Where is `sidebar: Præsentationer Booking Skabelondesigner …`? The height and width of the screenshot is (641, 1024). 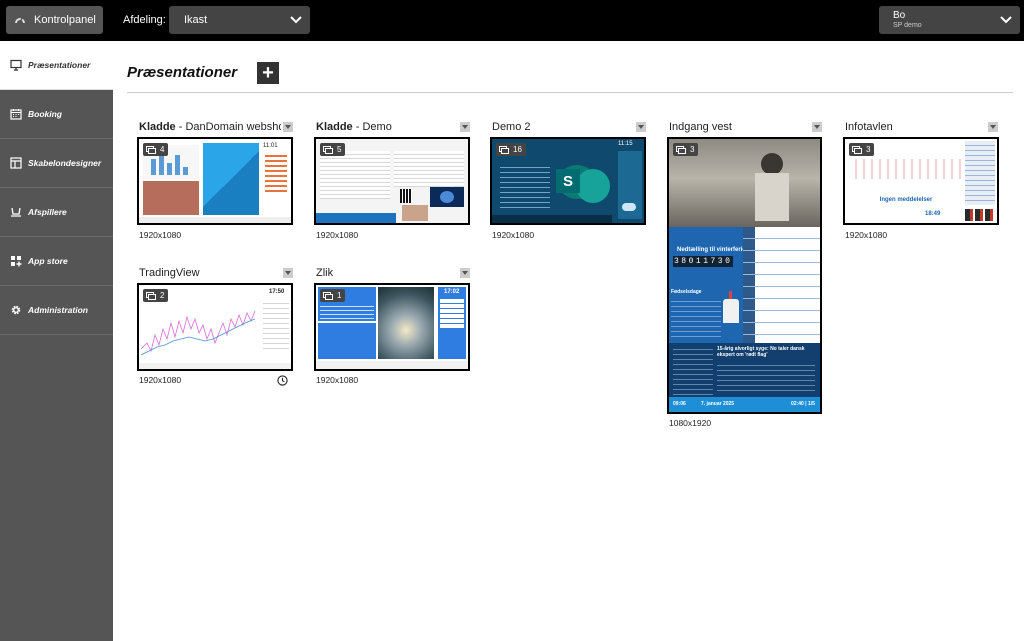 sidebar: Præsentationer Booking Skabelondesigner … is located at coordinates (56, 341).